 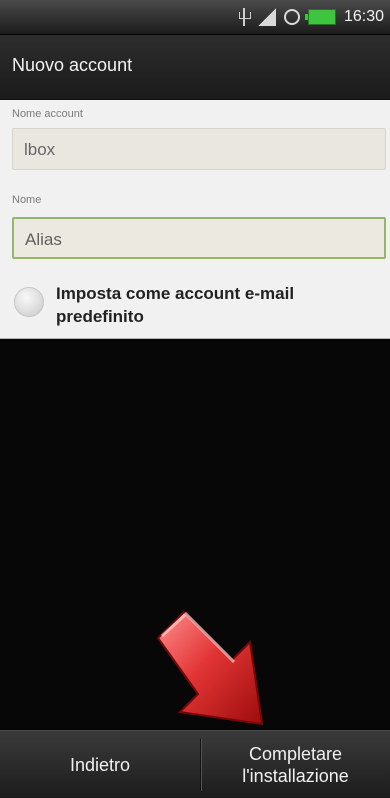 What do you see at coordinates (244, 17) in the screenshot?
I see `usb-icon` at bounding box center [244, 17].